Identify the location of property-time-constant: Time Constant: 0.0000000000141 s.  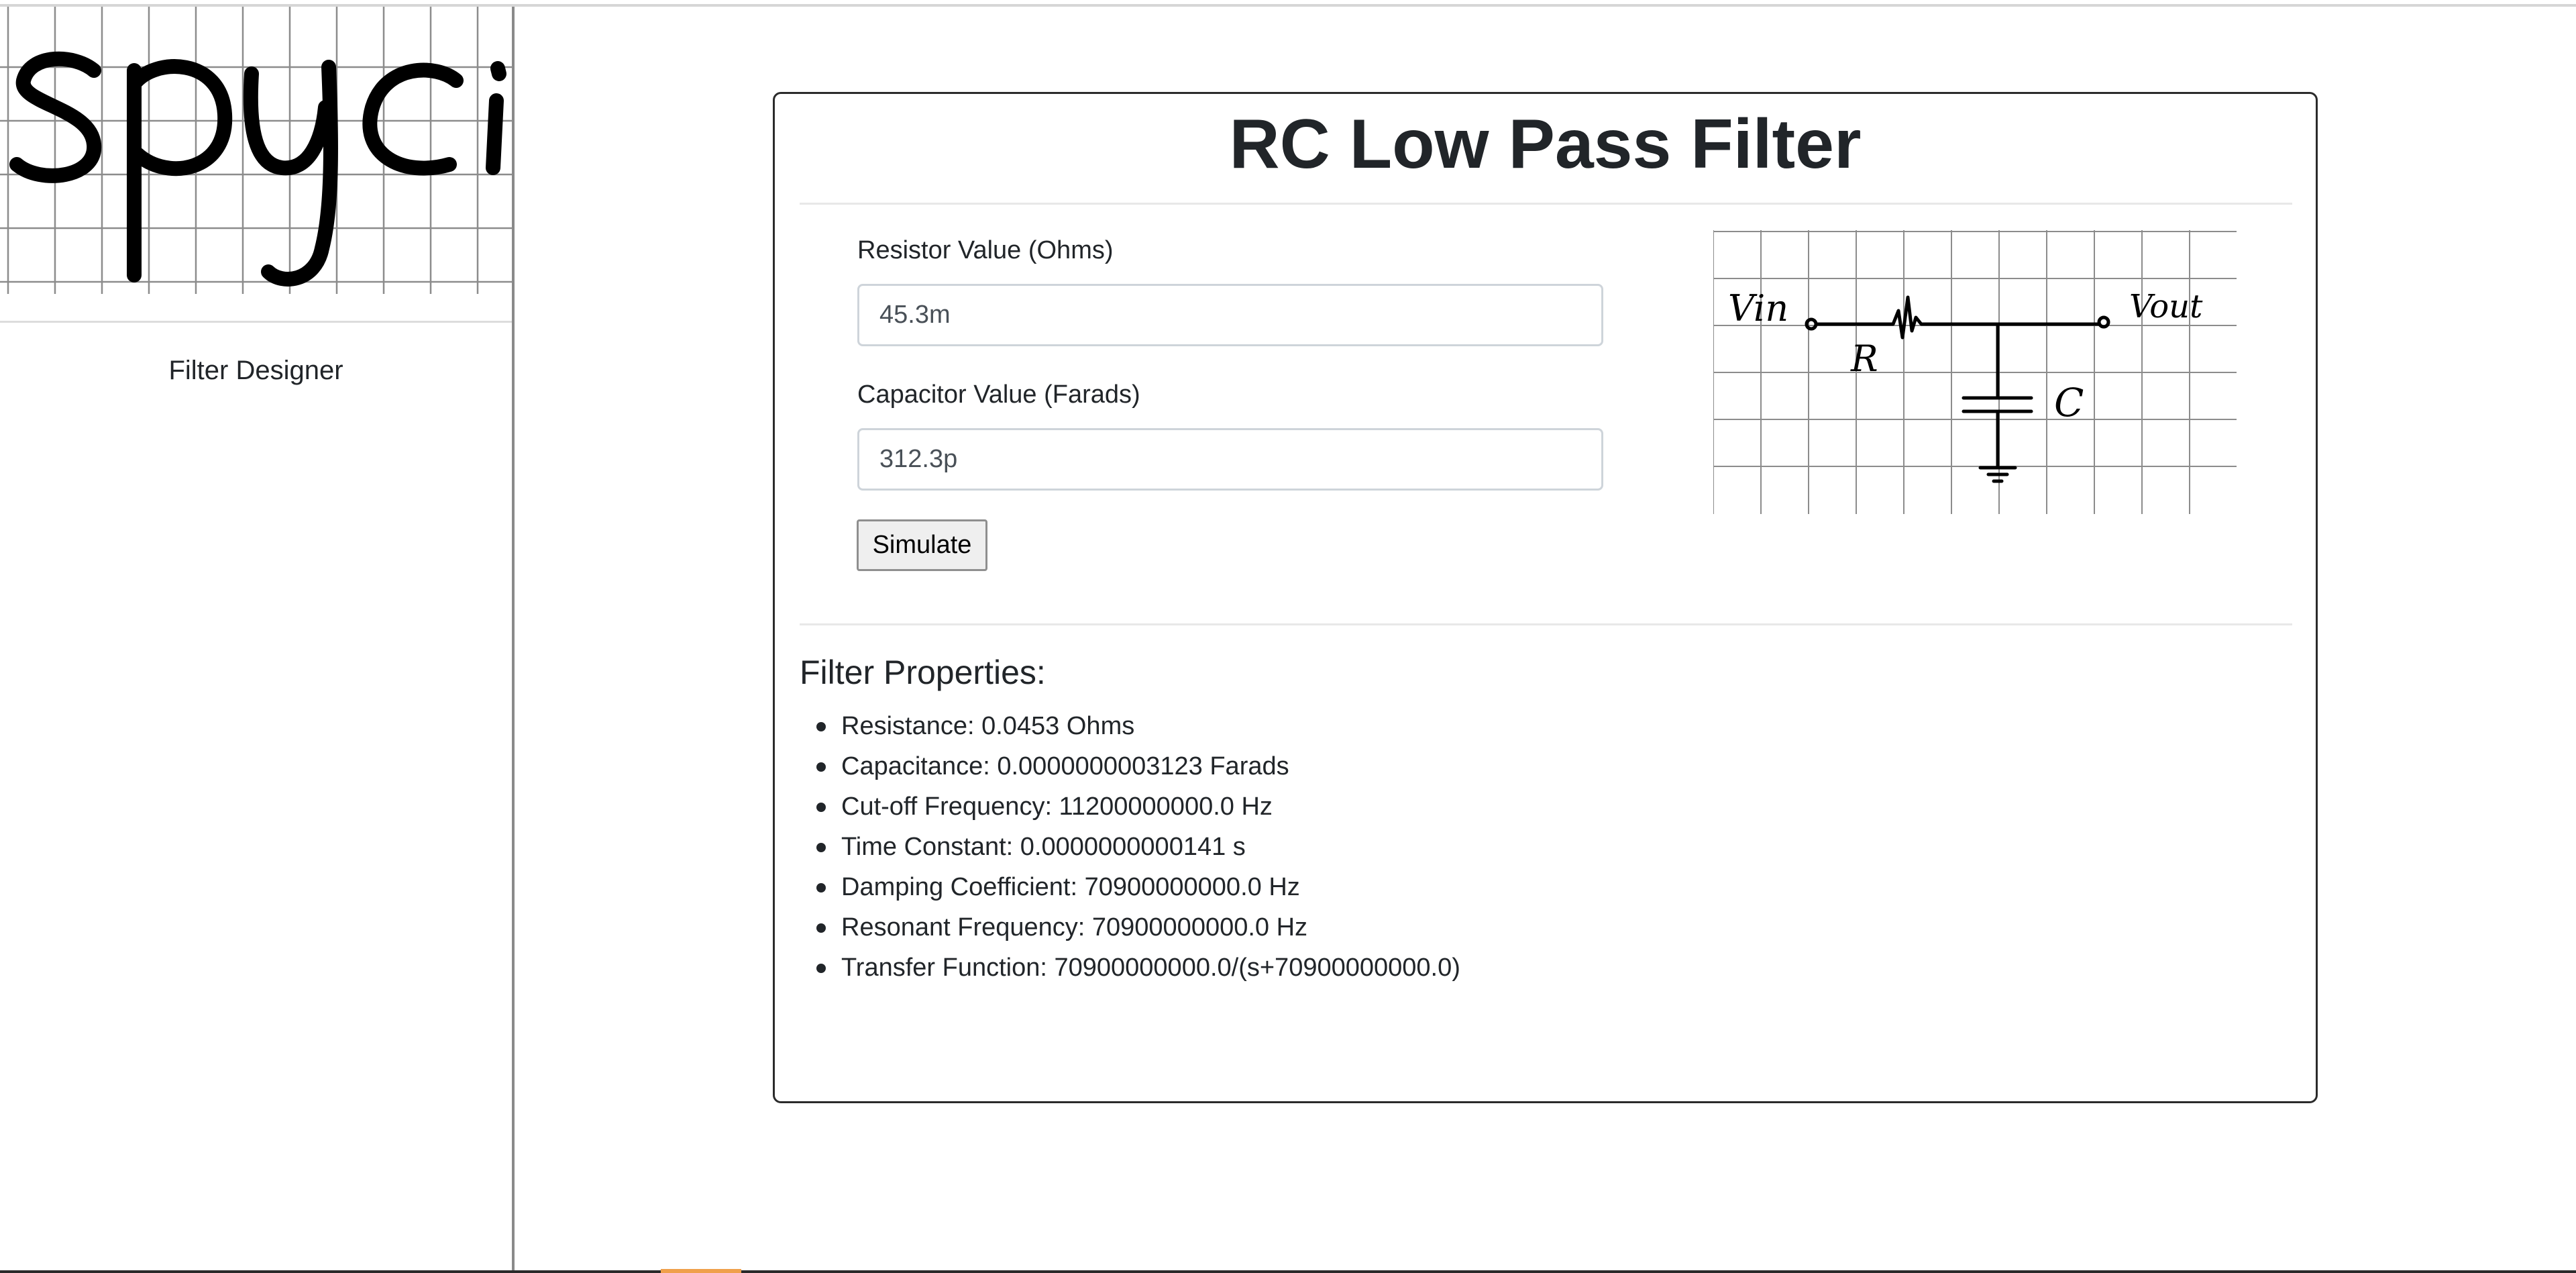
(1138, 847).